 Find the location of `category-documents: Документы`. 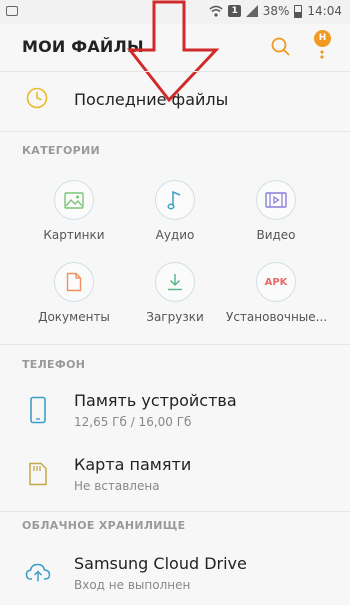

category-documents: Документы is located at coordinates (74, 293).